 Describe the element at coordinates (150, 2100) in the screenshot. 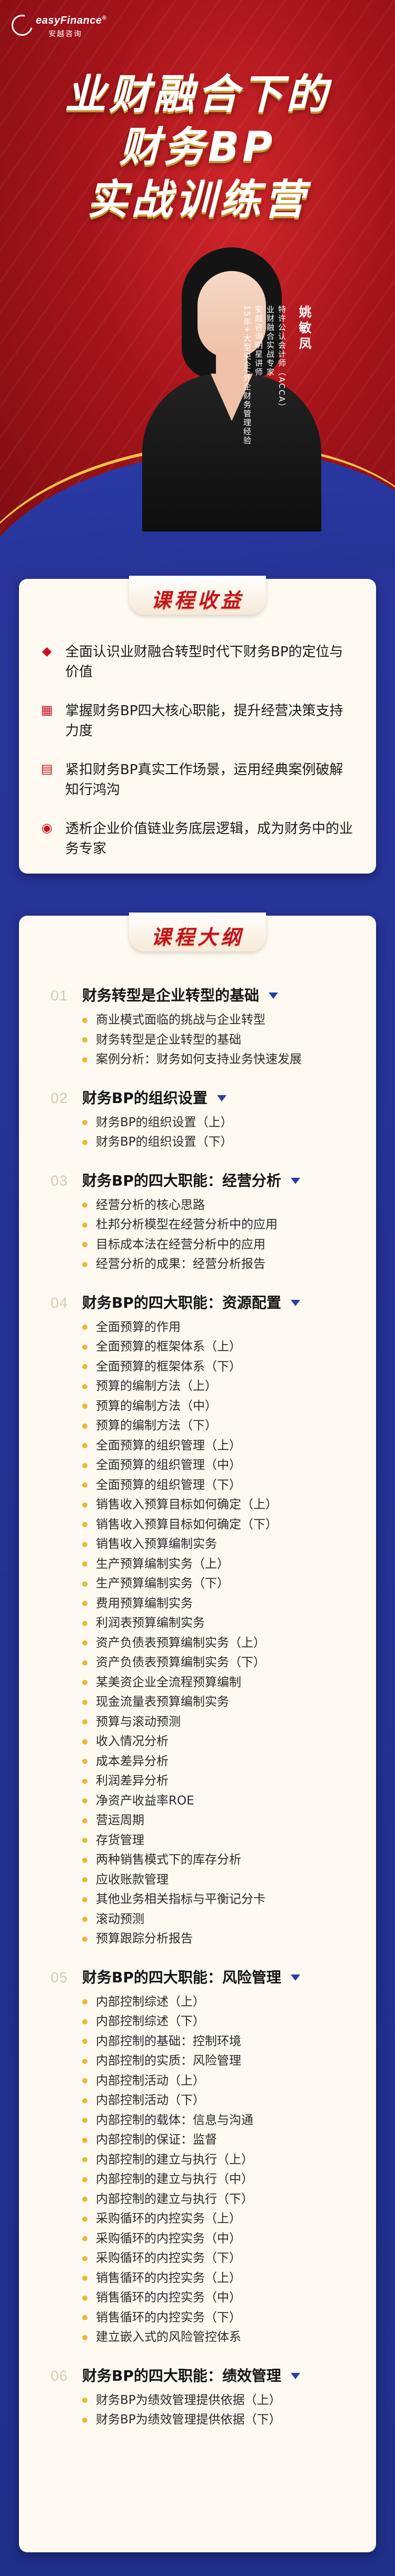

I see `list-item-text: 内部控制活动（下）` at that location.